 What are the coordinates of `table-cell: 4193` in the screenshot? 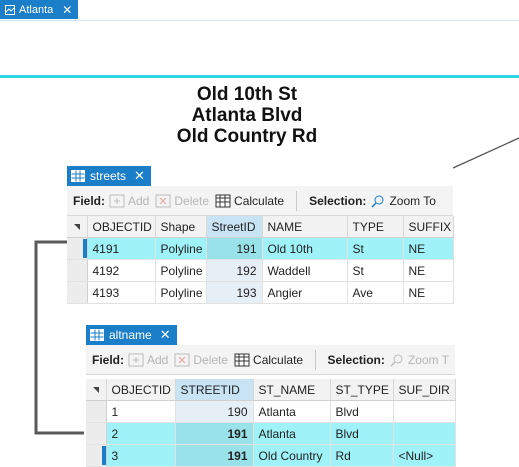 It's located at (121, 292).